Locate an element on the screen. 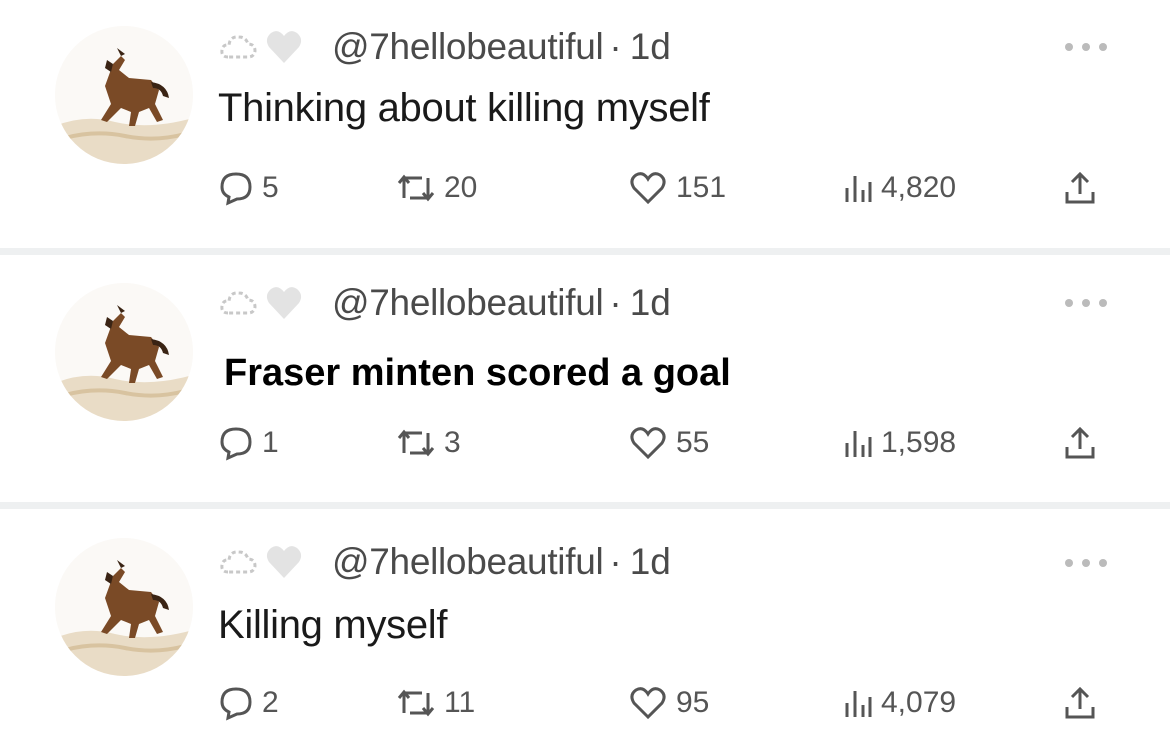  like-button: 151 is located at coordinates (677, 188).